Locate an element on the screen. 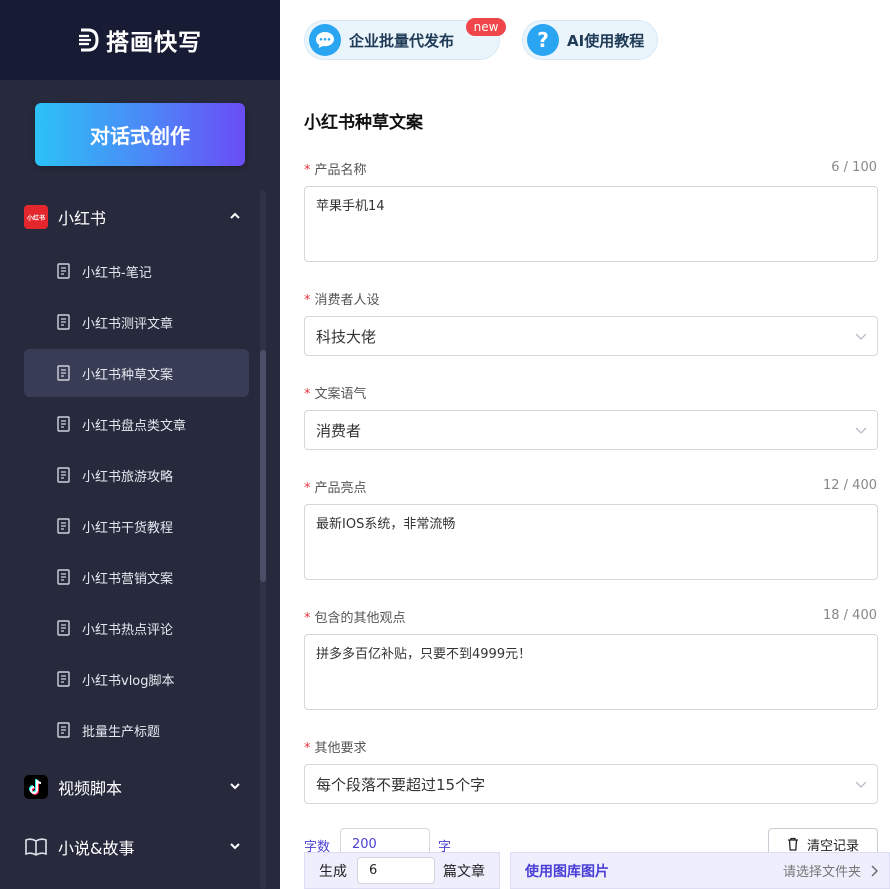  clear-history-label: 清空记录 is located at coordinates (832, 846).